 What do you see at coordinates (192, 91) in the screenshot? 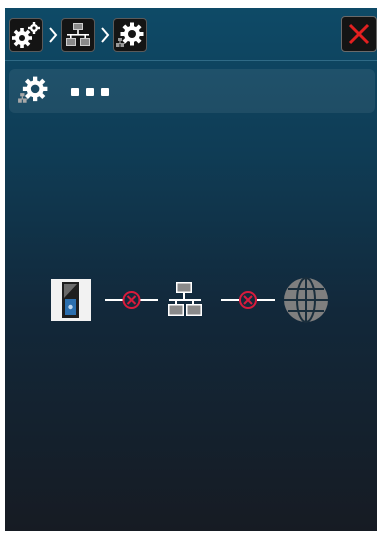
I see `section-header` at bounding box center [192, 91].